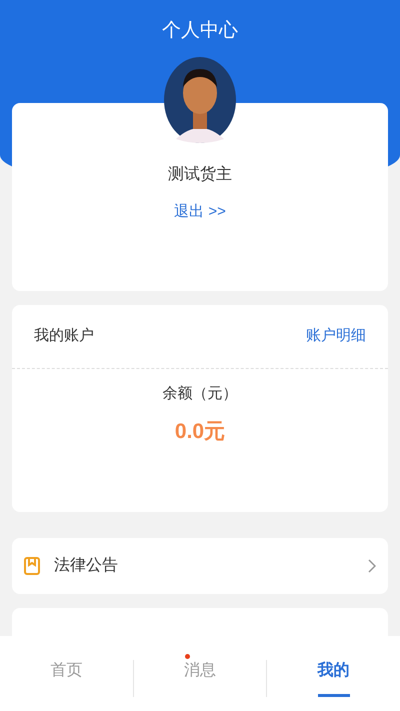  I want to click on account-detail-link: 账户明细, so click(336, 336).